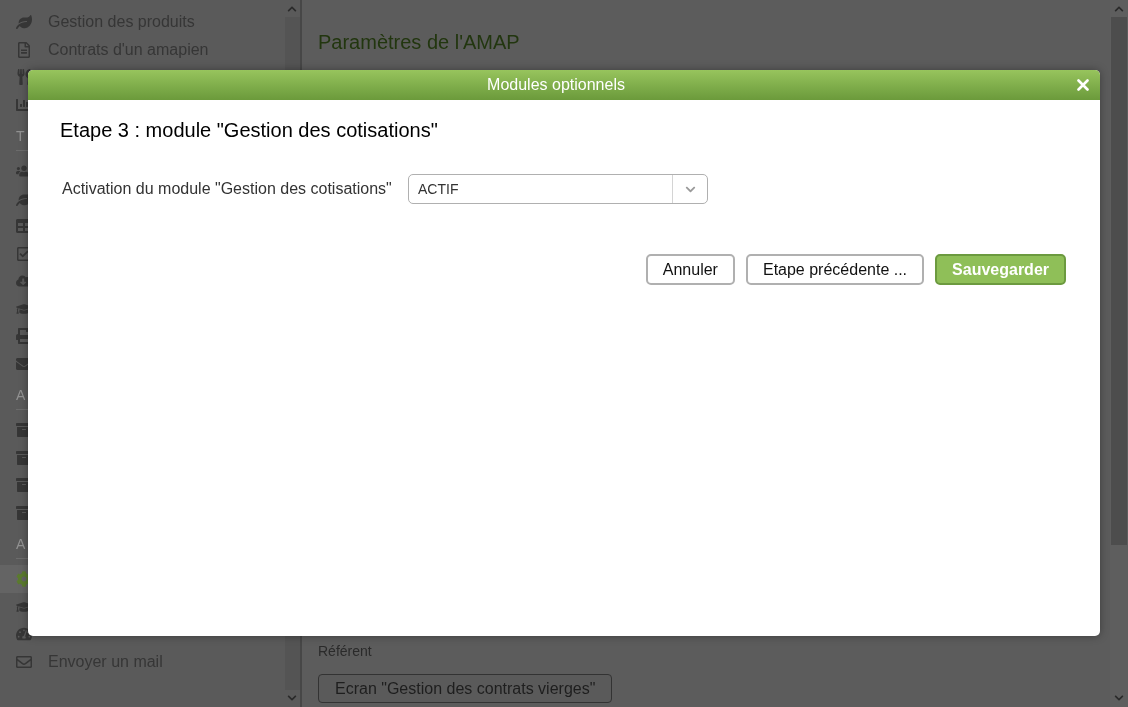 This screenshot has height=707, width=1128. I want to click on fork-knife-icon, so click(24, 77).